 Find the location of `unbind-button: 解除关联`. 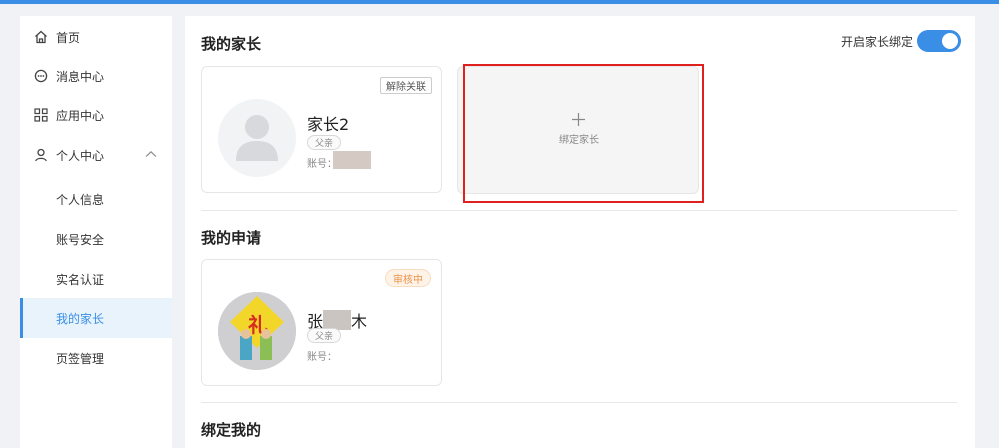

unbind-button: 解除关联 is located at coordinates (406, 85).